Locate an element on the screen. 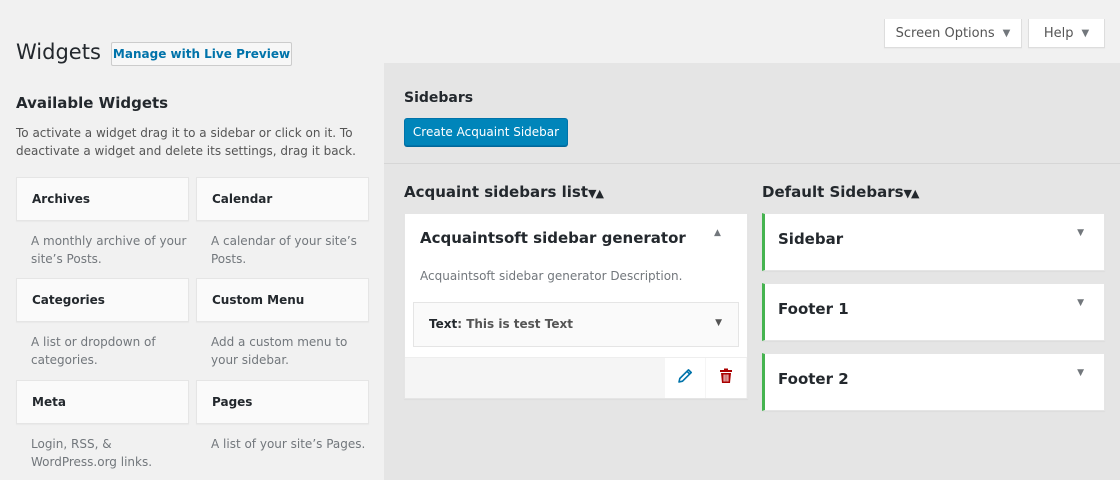 This screenshot has height=480, width=1120. text-widget-value: : This is test Text is located at coordinates (515, 324).